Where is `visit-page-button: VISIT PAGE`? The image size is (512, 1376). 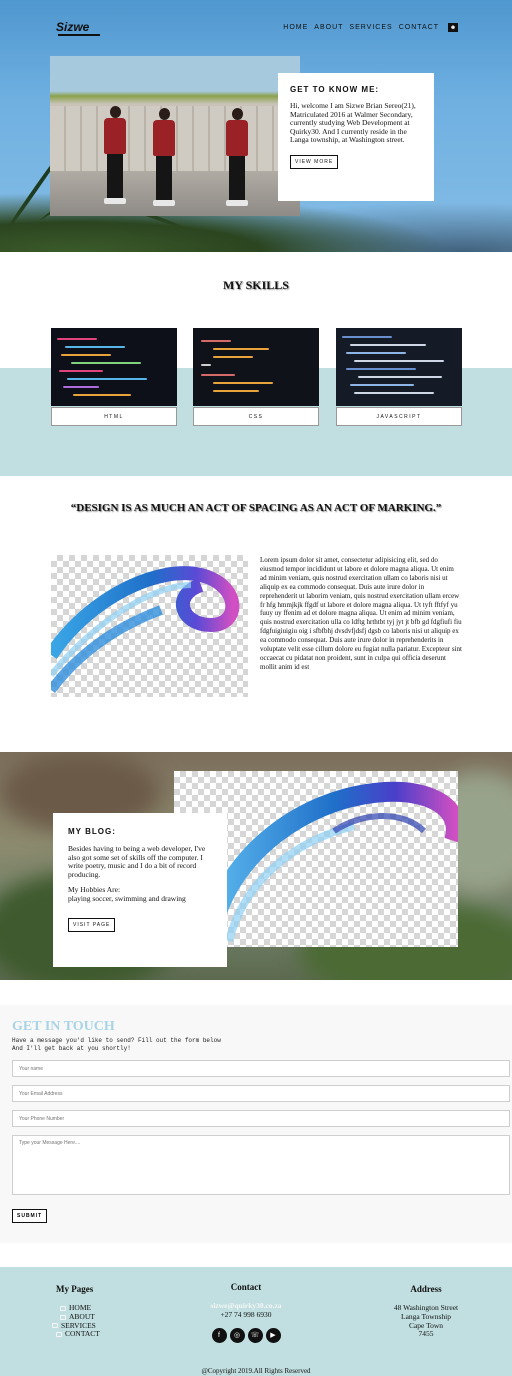
visit-page-button: VISIT PAGE is located at coordinates (92, 925).